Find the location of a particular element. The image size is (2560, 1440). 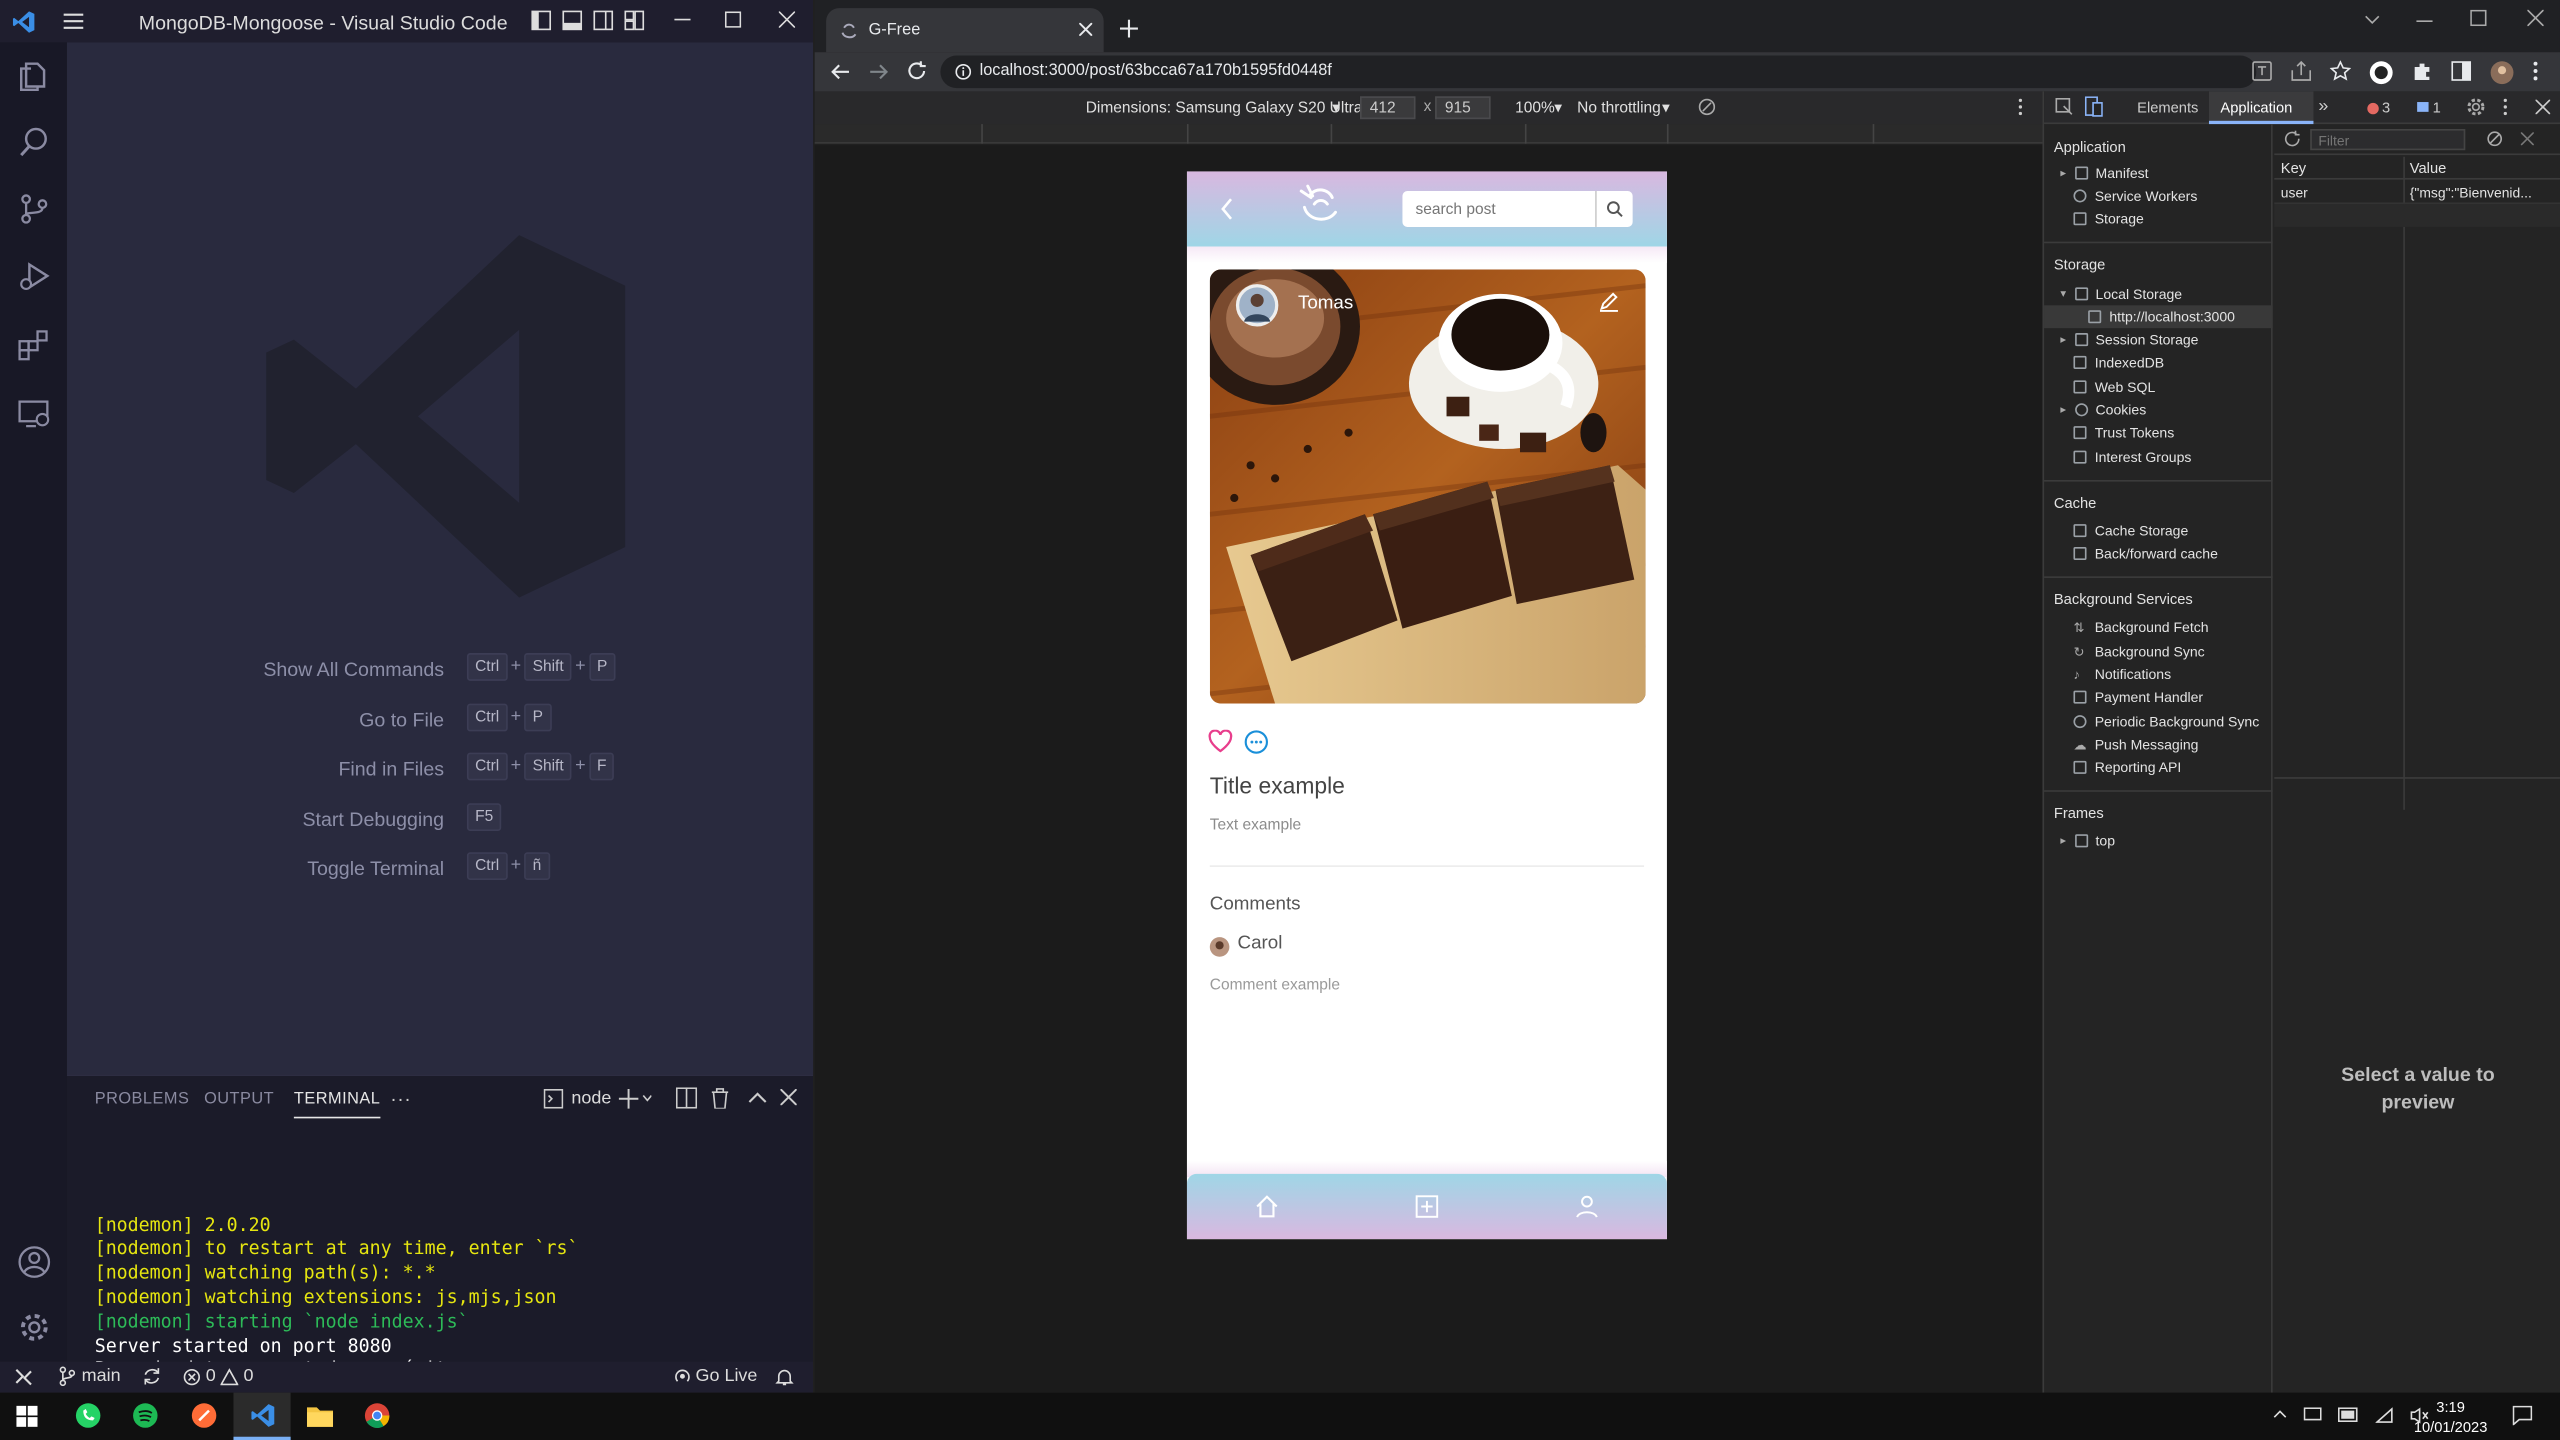

more-tabs-icon: » is located at coordinates (2323, 106).